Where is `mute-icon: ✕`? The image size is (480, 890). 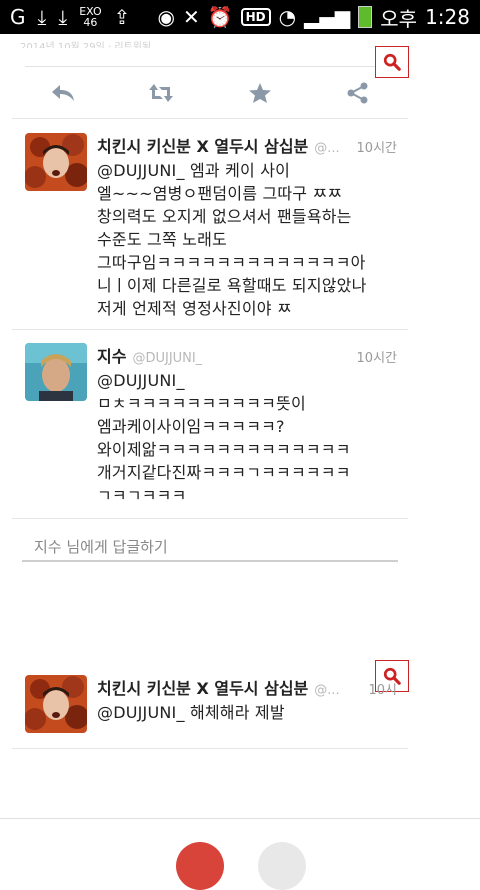 mute-icon: ✕ is located at coordinates (191, 17).